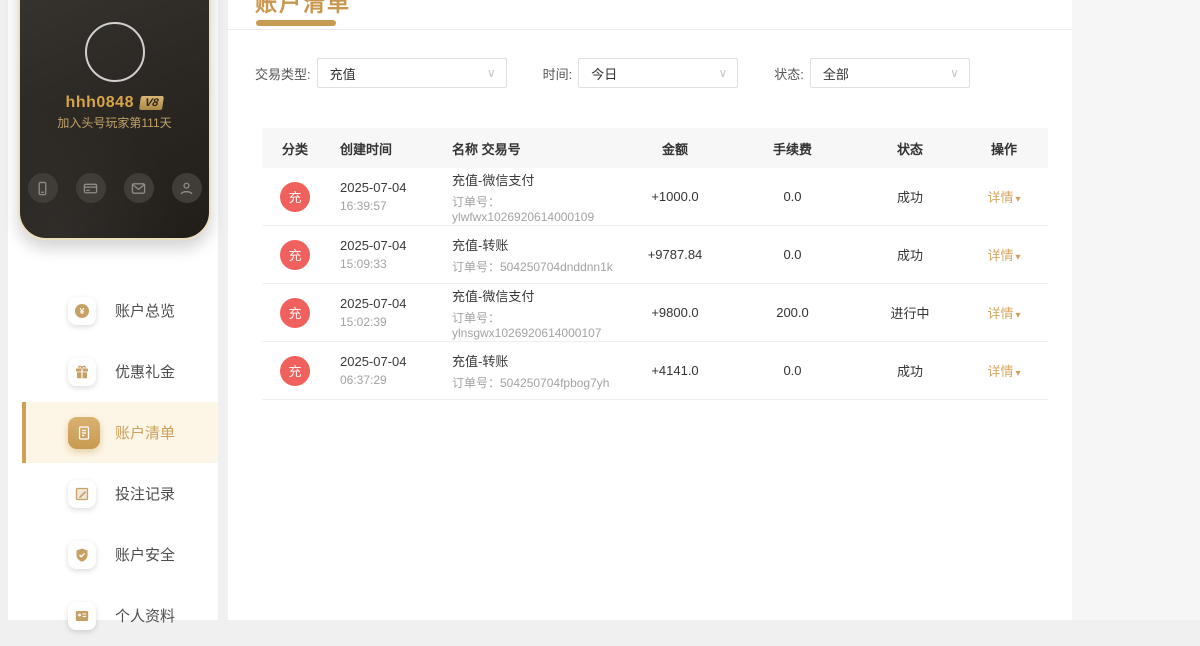  What do you see at coordinates (296, 23) in the screenshot?
I see `title-underline` at bounding box center [296, 23].